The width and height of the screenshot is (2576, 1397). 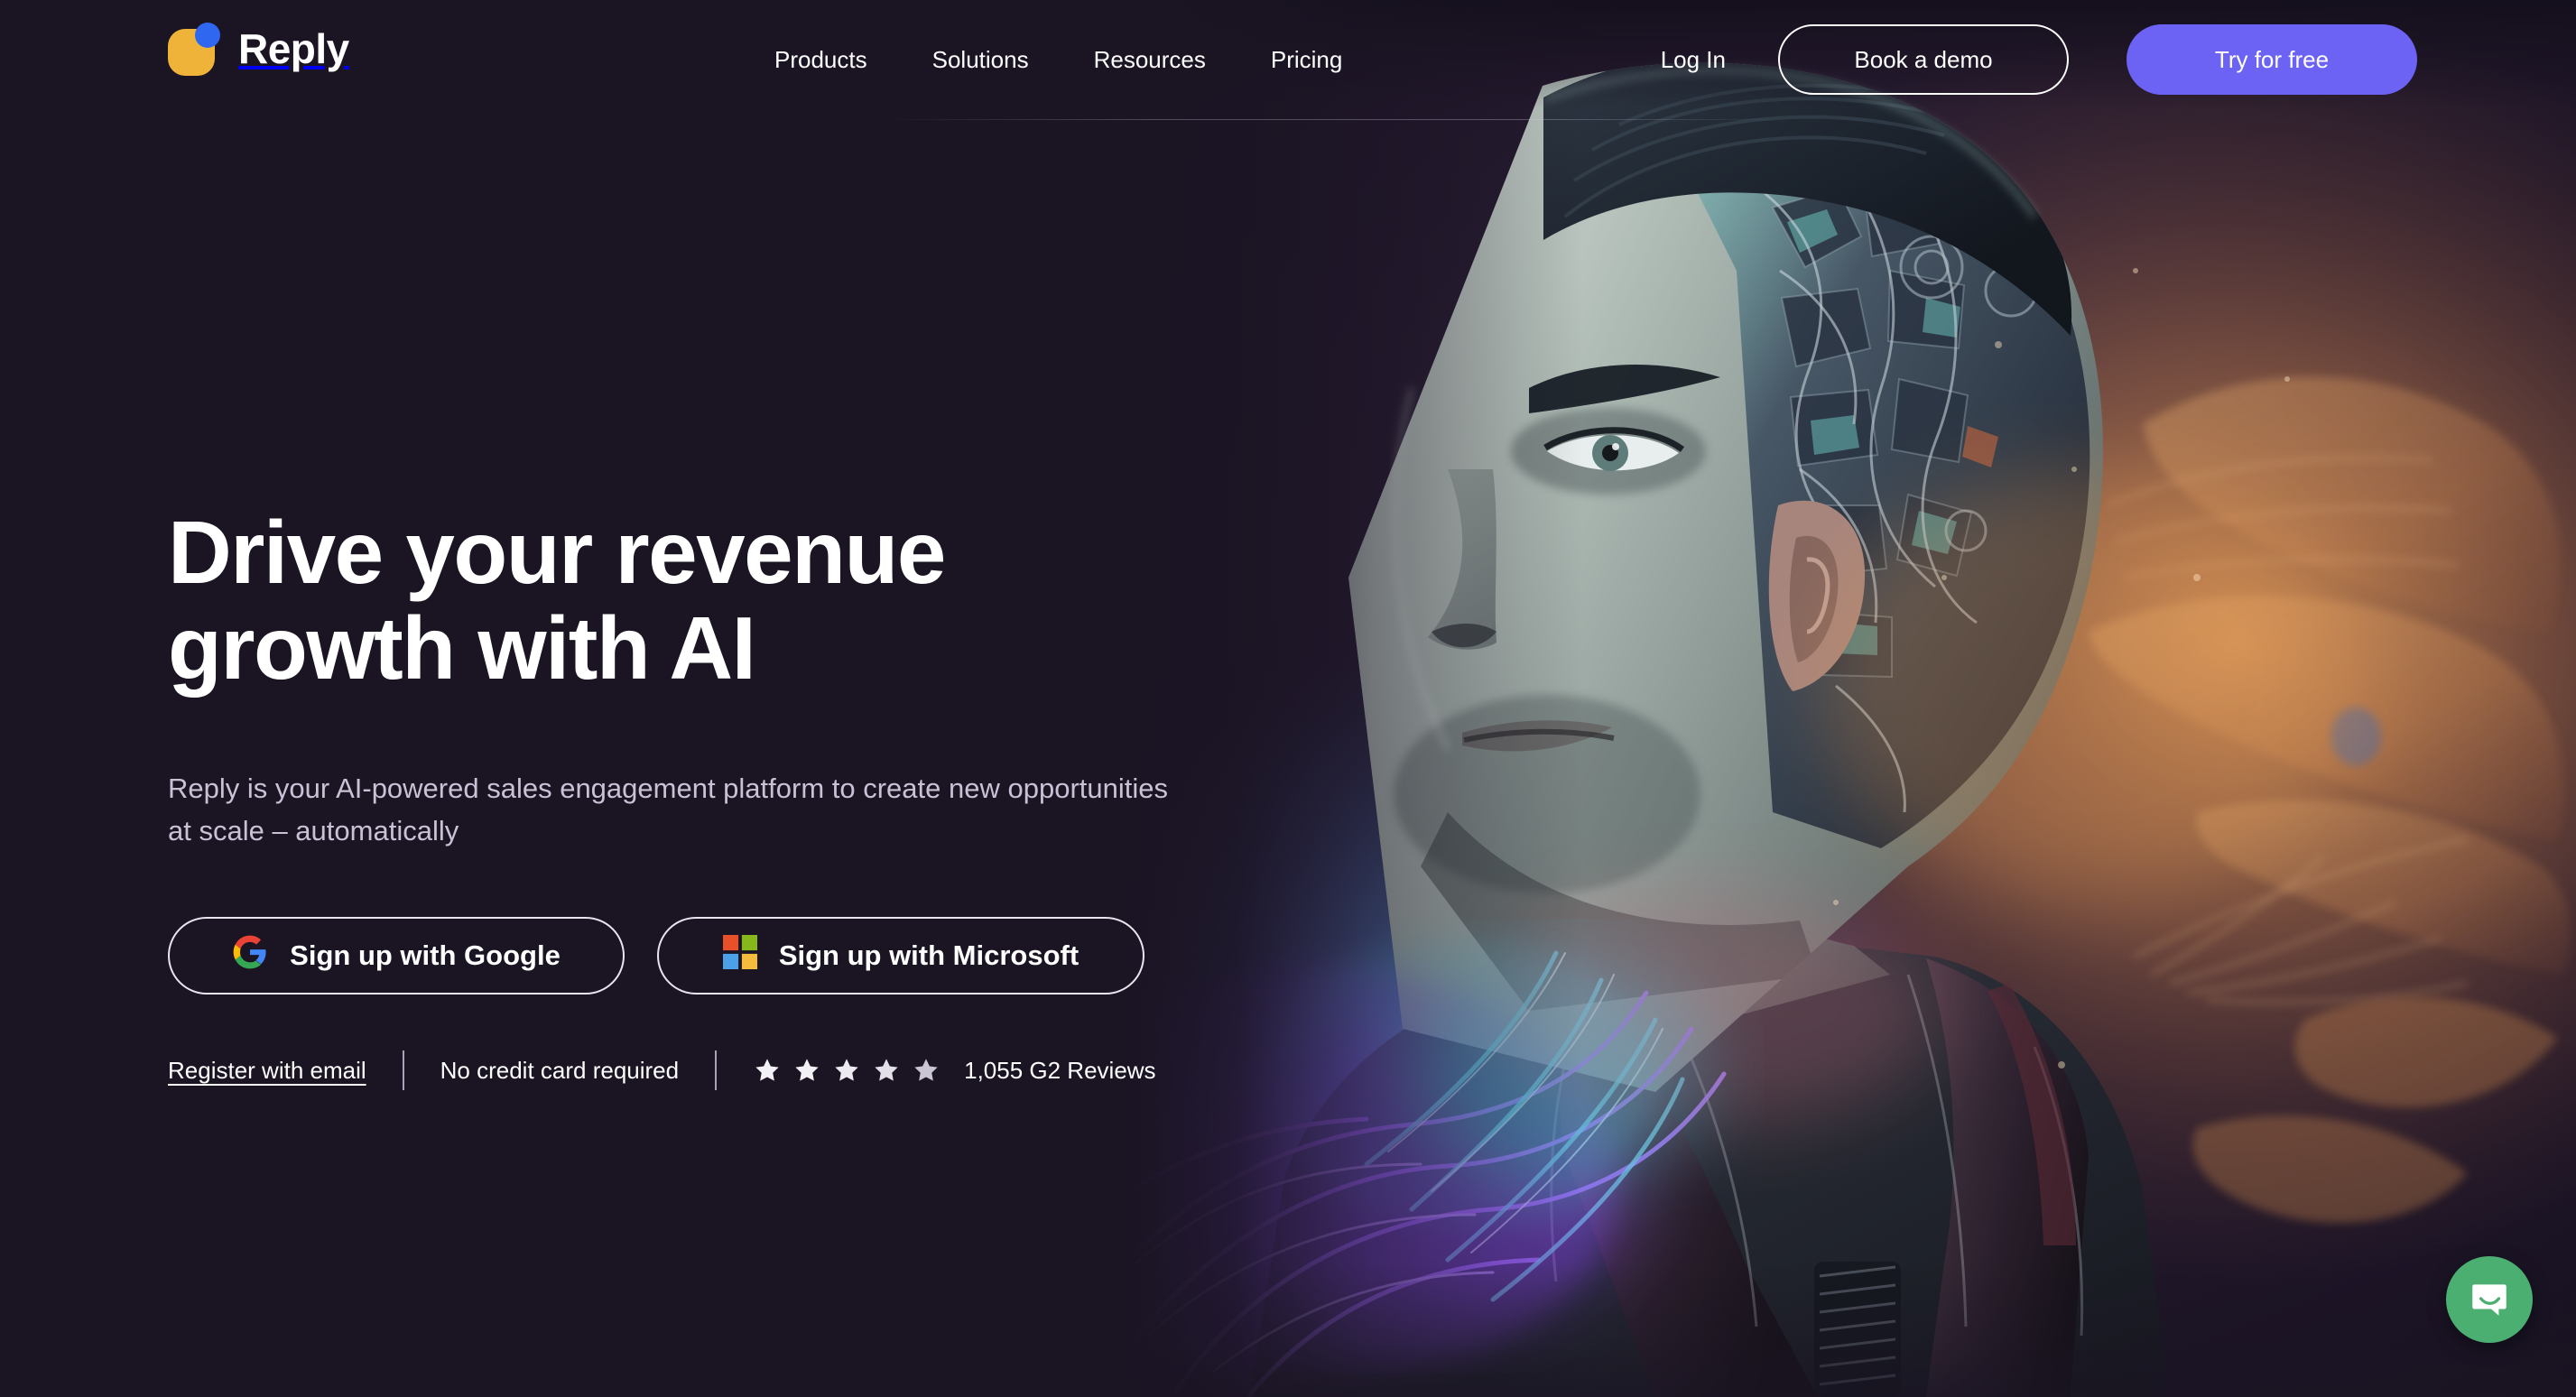 I want to click on page-title: Drive your revenue growth with AI, so click(x=700, y=600).